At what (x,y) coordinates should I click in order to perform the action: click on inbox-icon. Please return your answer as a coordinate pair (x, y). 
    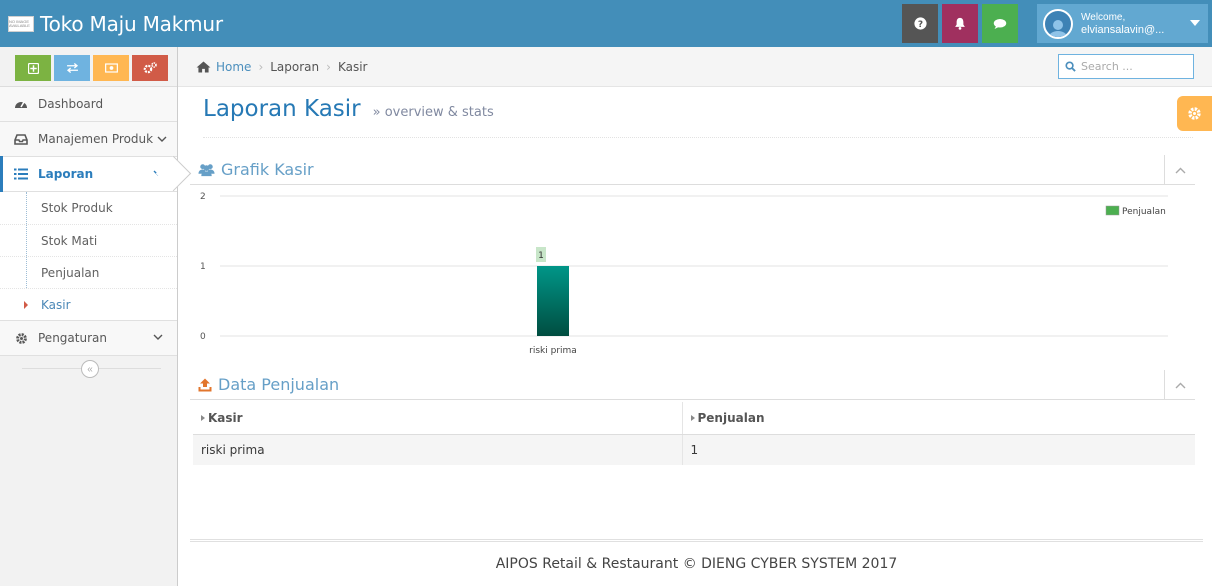
    Looking at the image, I should click on (21, 139).